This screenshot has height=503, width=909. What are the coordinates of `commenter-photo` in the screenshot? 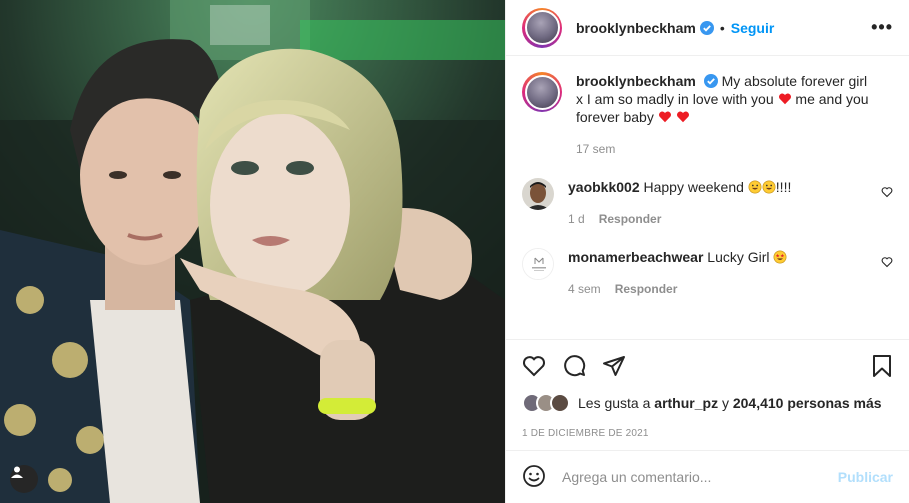 It's located at (538, 194).